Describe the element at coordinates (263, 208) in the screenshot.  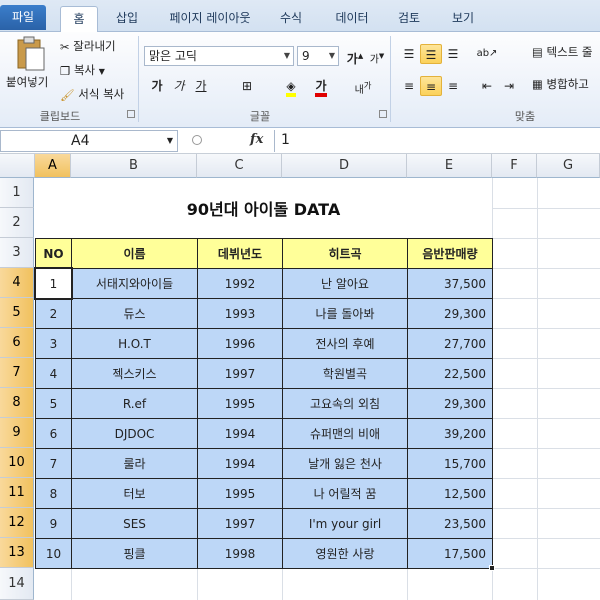
I see `sheet-title-cell: 90년대 아이돌 DATA` at that location.